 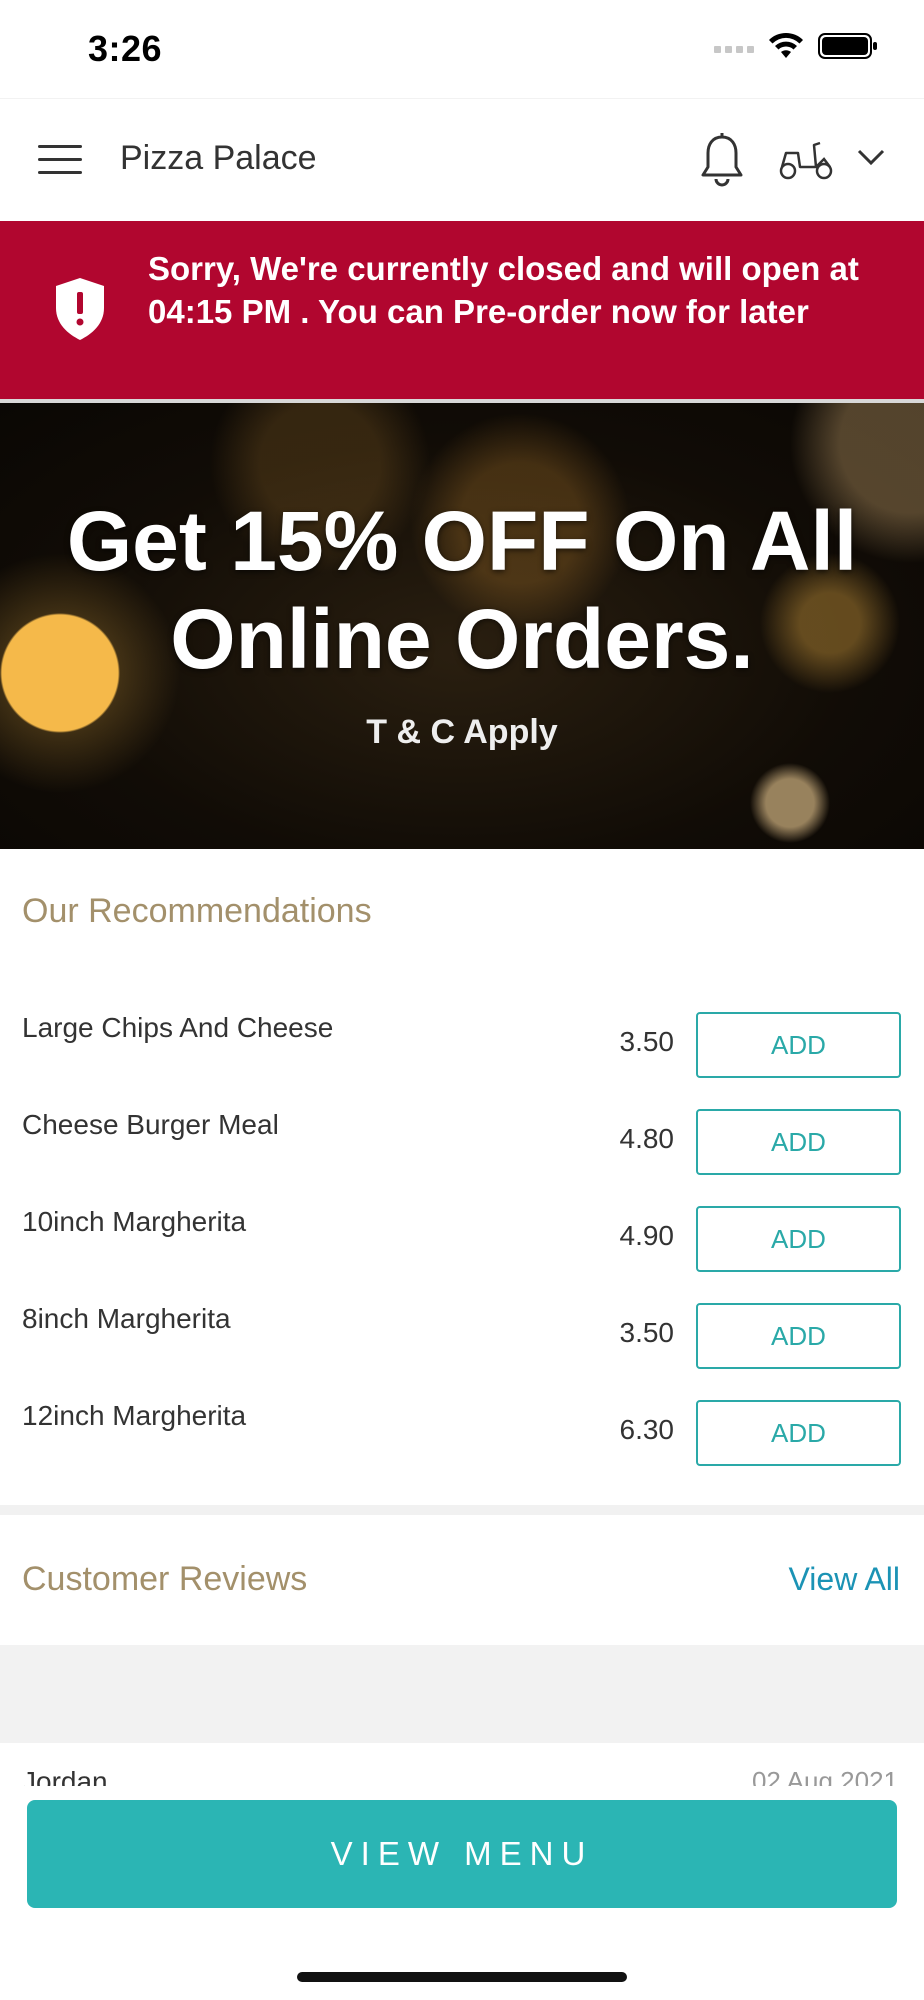 I want to click on list-item: 12inch Margherita 6.30 ADD, so click(x=462, y=1435).